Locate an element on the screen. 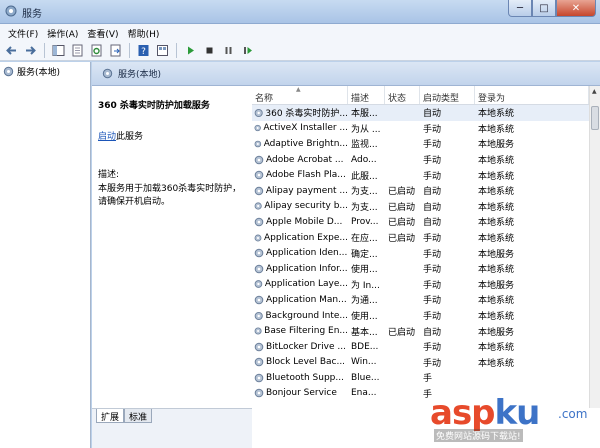  table-row: ActiveX Installer ... 为从 ... 手动 本地系统 is located at coordinates (420, 129).